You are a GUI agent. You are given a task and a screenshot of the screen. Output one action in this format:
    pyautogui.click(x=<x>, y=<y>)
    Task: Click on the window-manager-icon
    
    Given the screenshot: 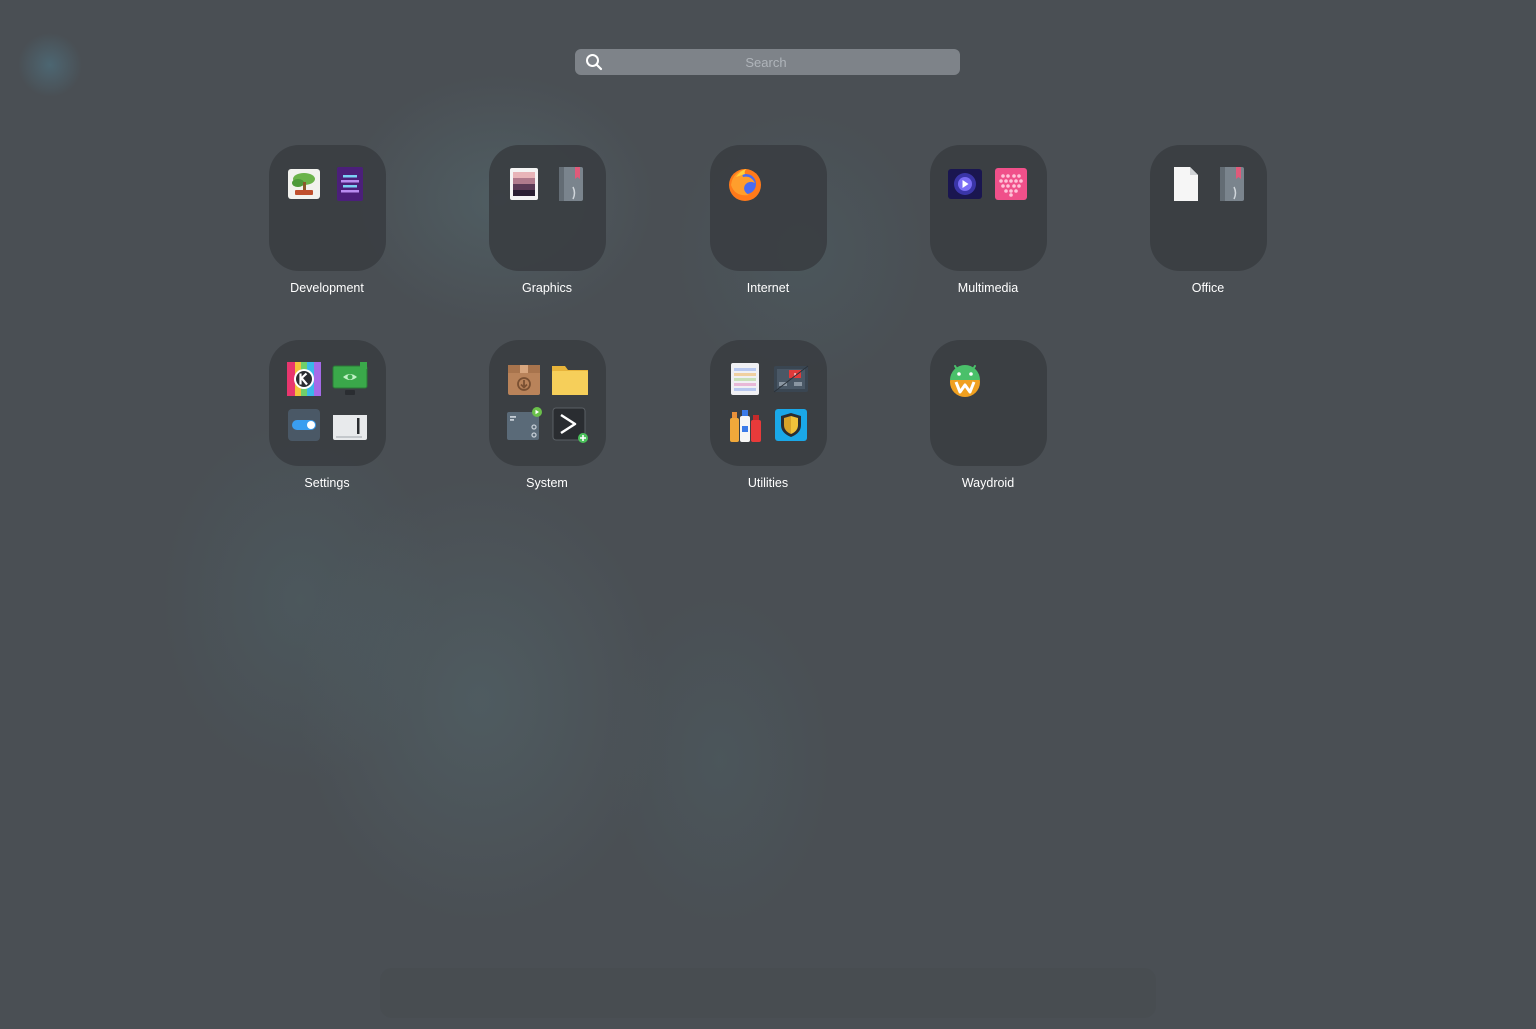 What is the action you would take?
    pyautogui.click(x=350, y=425)
    